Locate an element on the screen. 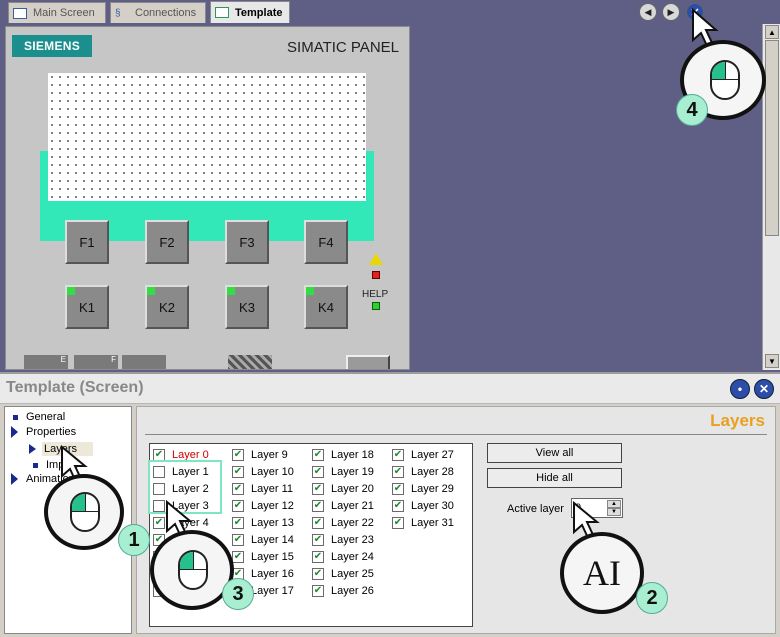  text-cursor-callout: AI is located at coordinates (602, 573).